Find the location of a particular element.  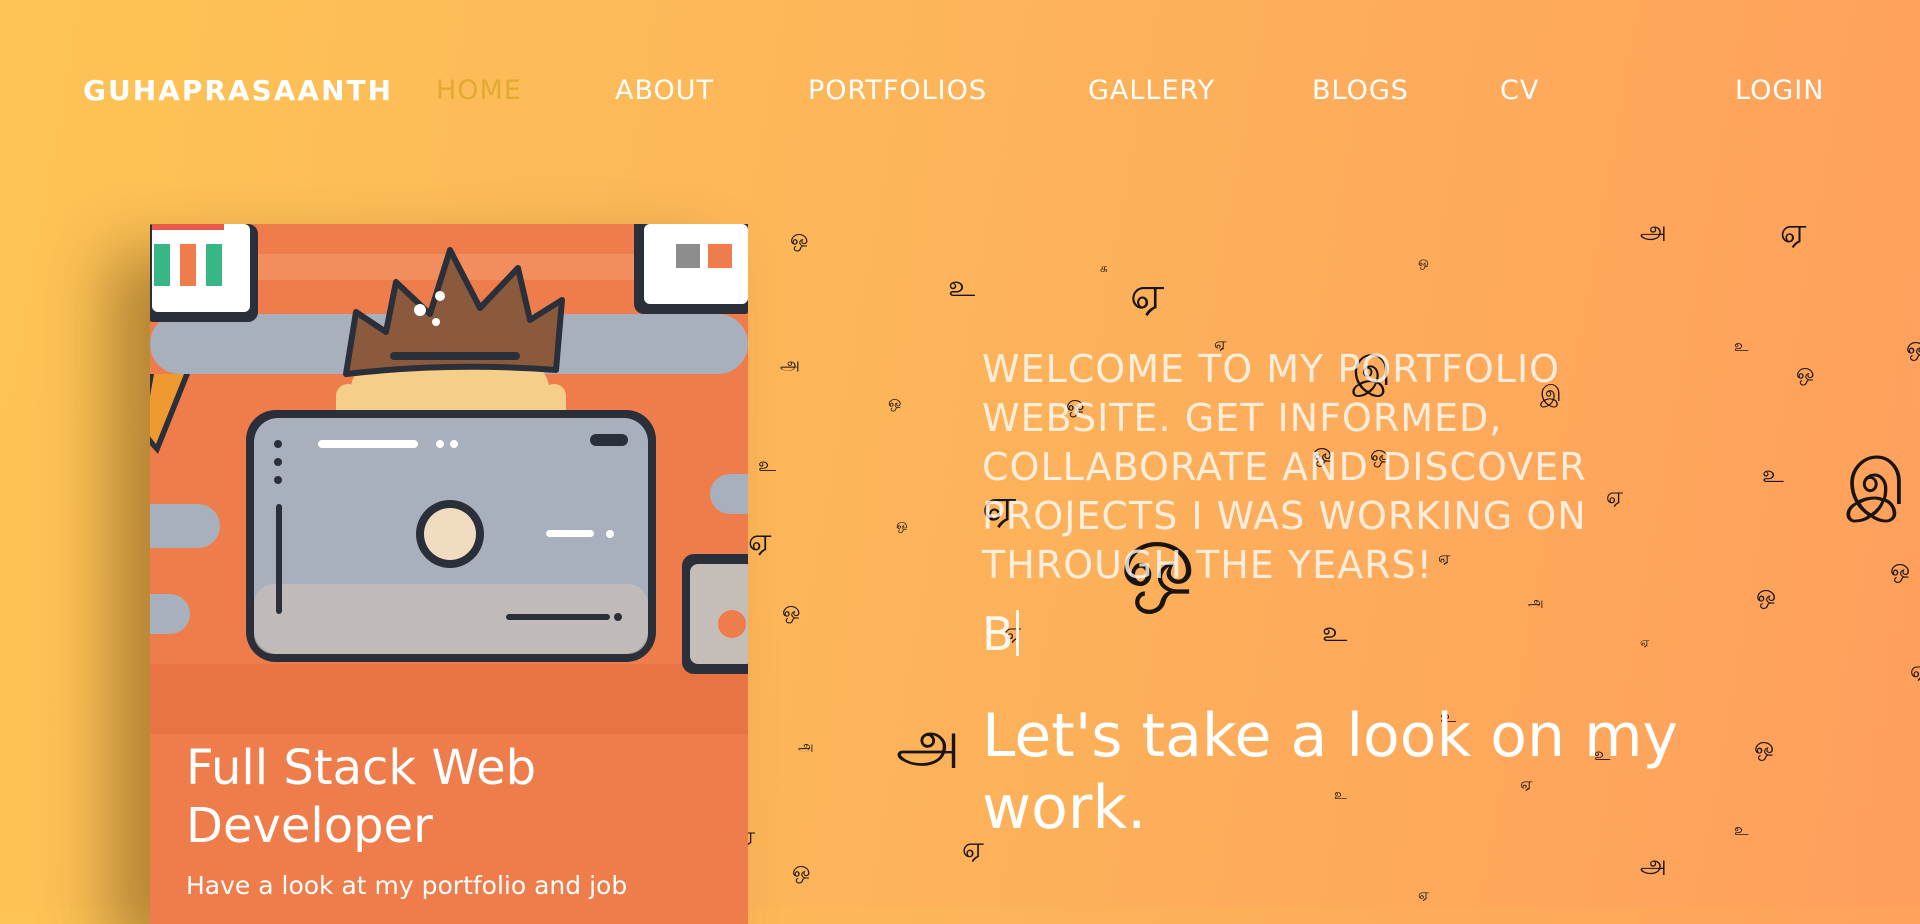

typed-text-value: B is located at coordinates (998, 634).